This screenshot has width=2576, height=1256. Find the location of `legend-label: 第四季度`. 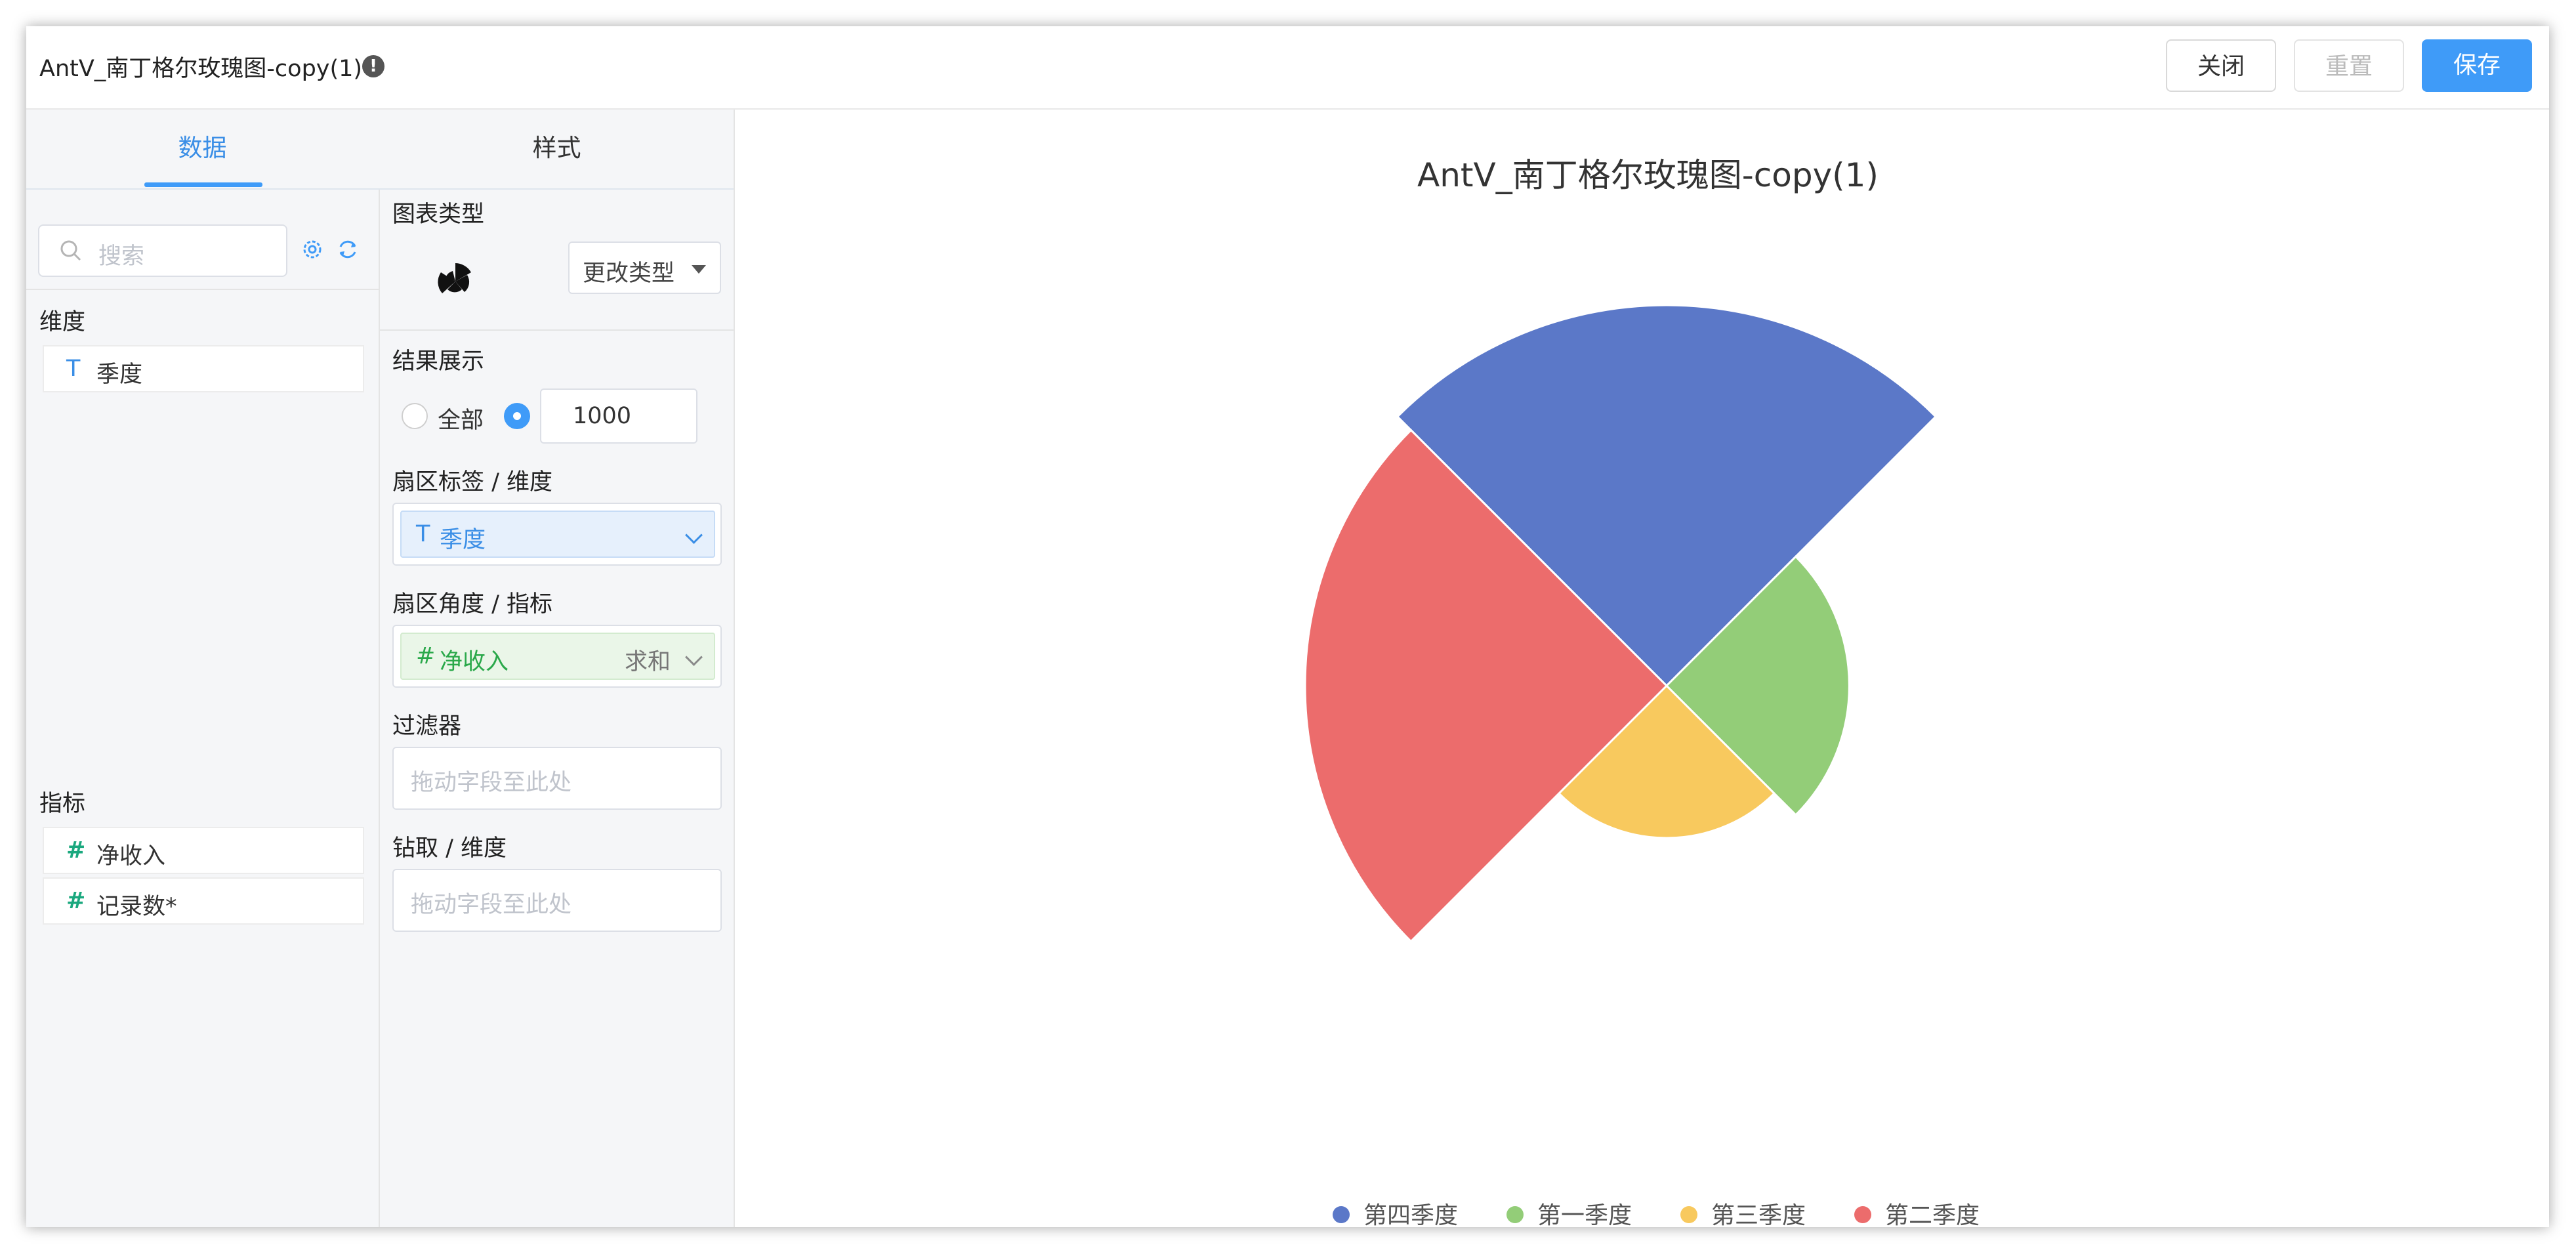

legend-label: 第四季度 is located at coordinates (1410, 1214).